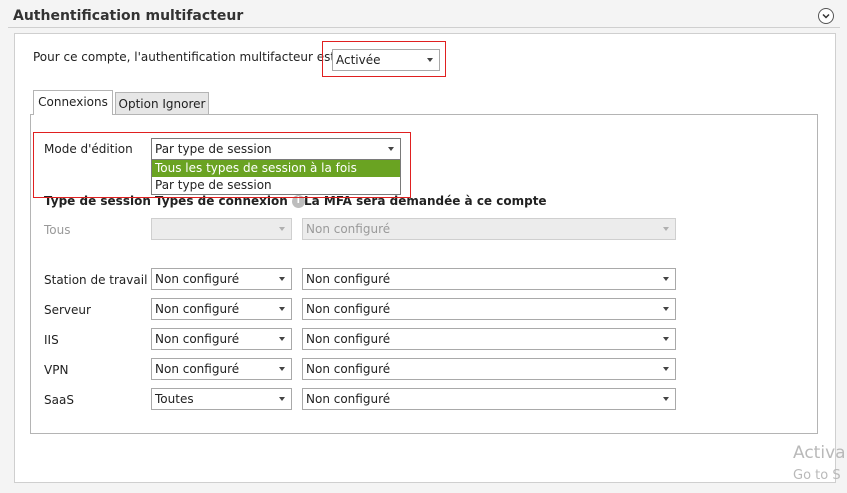 This screenshot has height=493, width=847. What do you see at coordinates (96, 280) in the screenshot?
I see `row-label-station: Station de travail` at bounding box center [96, 280].